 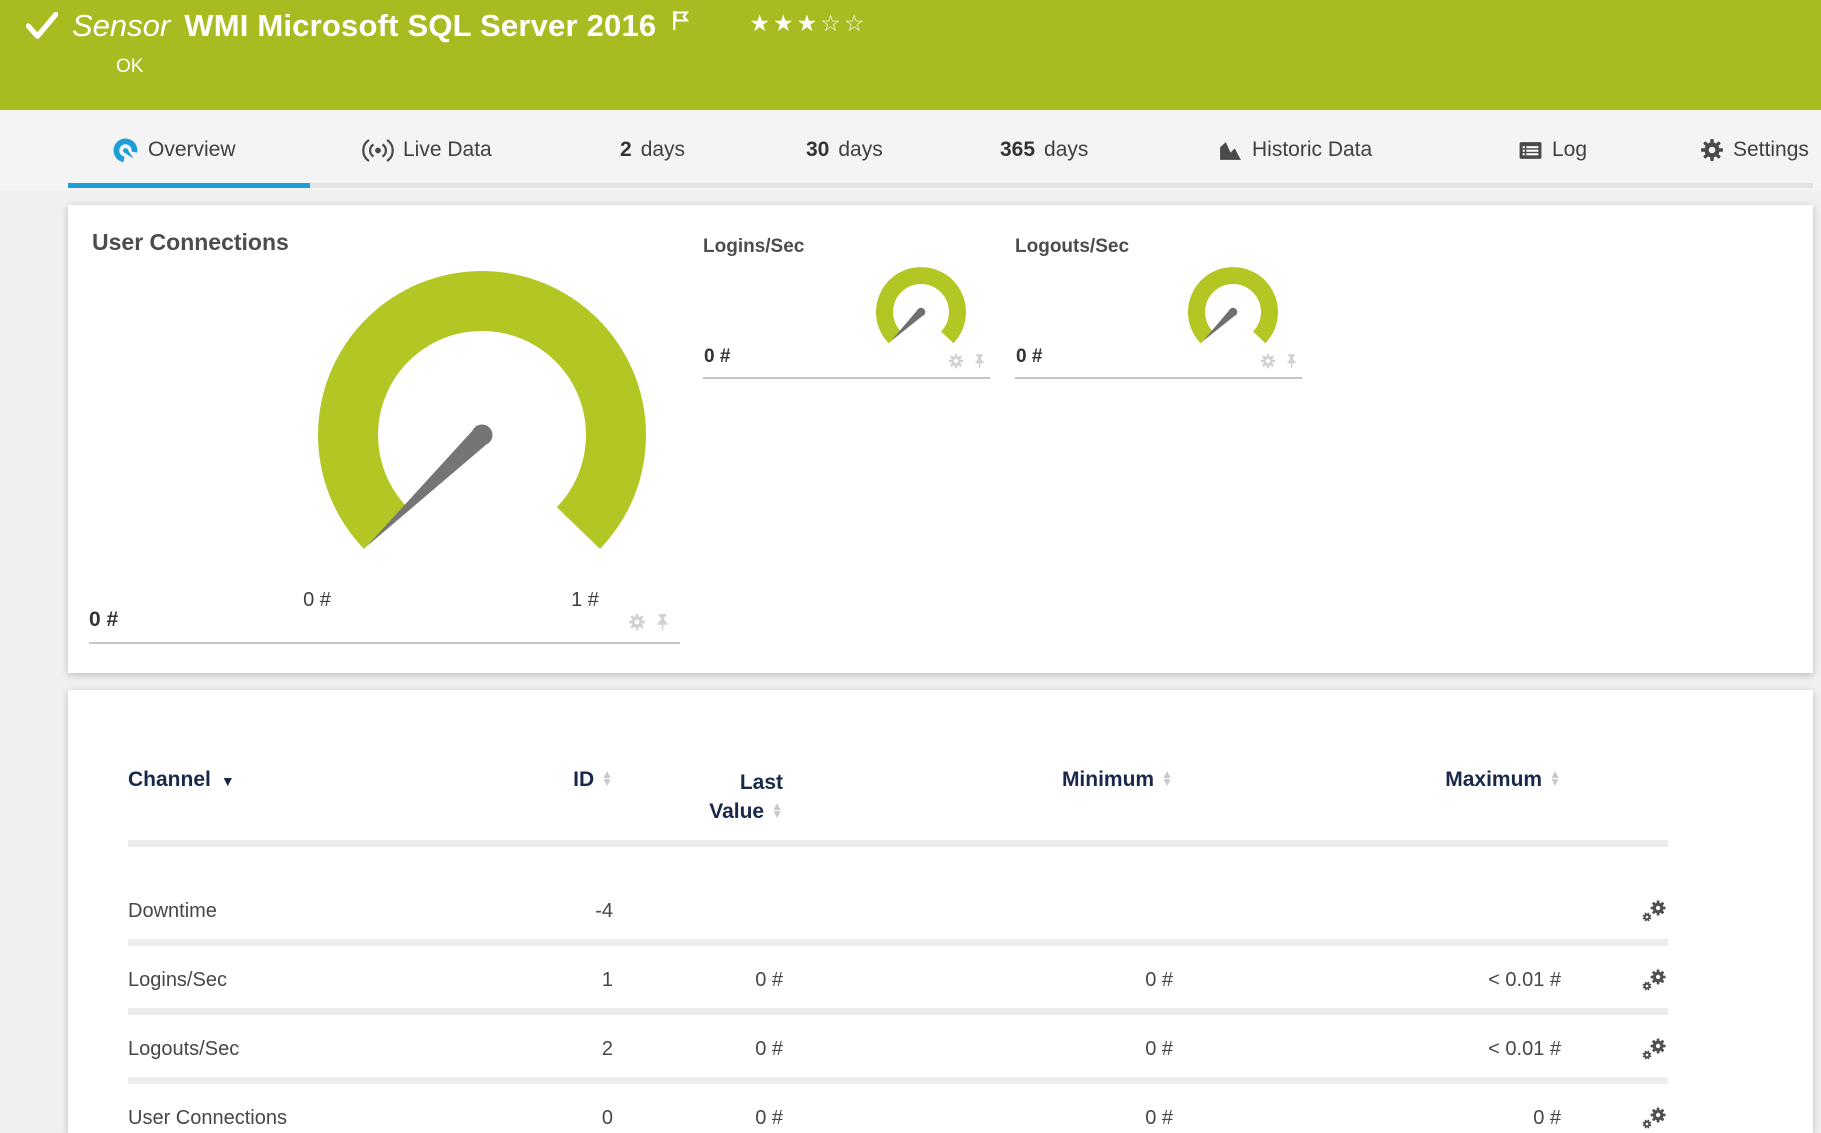 I want to click on tab-log: Log, so click(x=1552, y=150).